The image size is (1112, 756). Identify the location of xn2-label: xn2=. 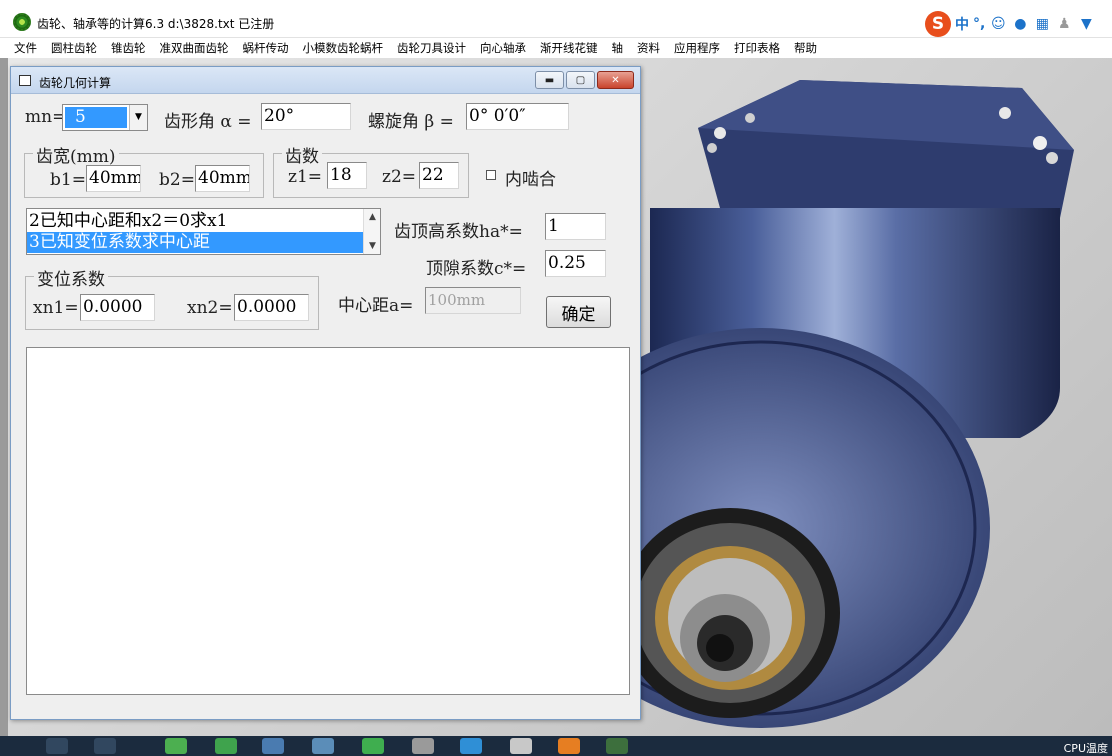
(210, 308).